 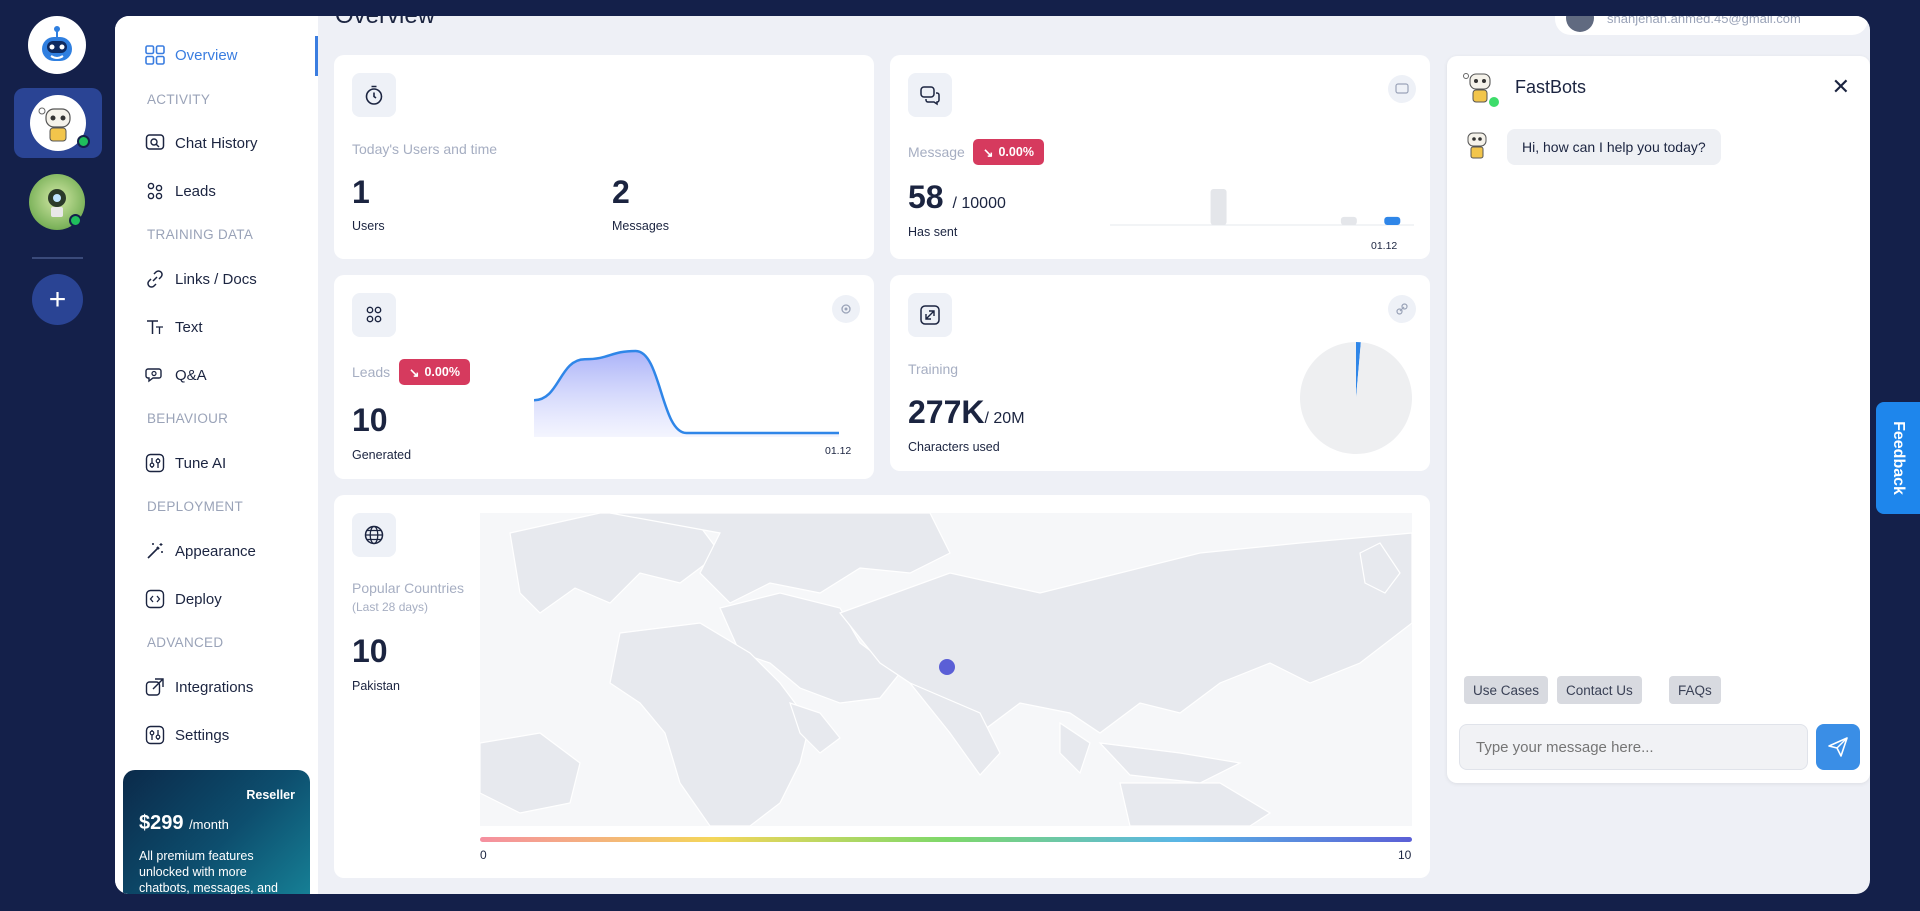 I want to click on users-card-label: Today's Users and time, so click(x=425, y=149).